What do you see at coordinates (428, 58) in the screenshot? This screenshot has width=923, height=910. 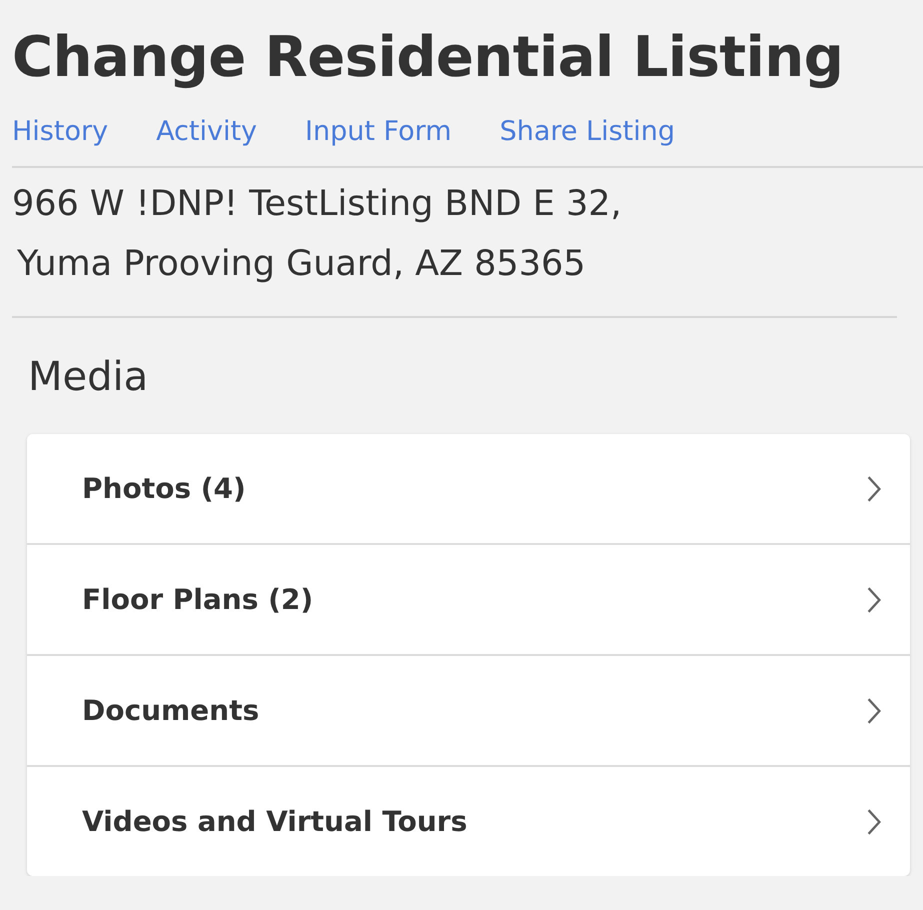 I see `page-title: Change Residential Listing` at bounding box center [428, 58].